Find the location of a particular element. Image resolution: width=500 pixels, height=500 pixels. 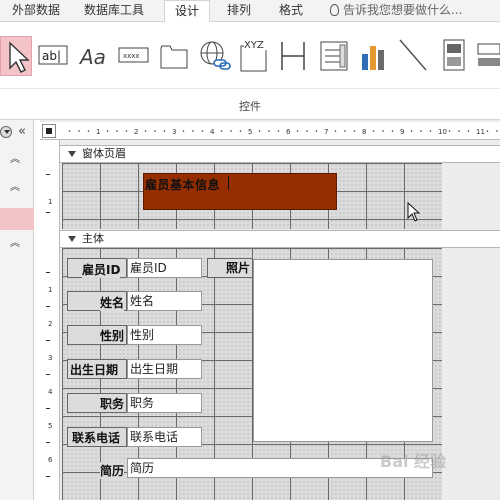

select-pointer-icon is located at coordinates (19, 57).